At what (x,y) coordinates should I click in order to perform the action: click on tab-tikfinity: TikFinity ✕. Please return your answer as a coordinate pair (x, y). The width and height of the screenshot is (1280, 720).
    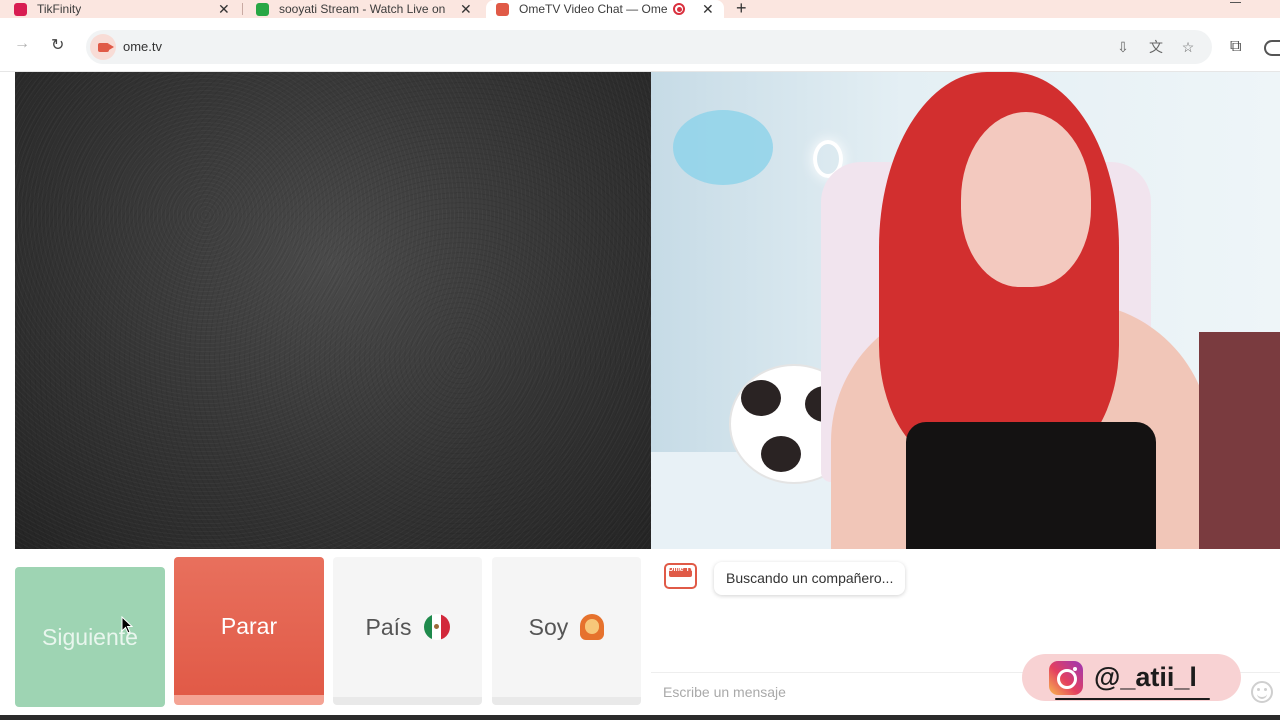
    Looking at the image, I should click on (125, 9).